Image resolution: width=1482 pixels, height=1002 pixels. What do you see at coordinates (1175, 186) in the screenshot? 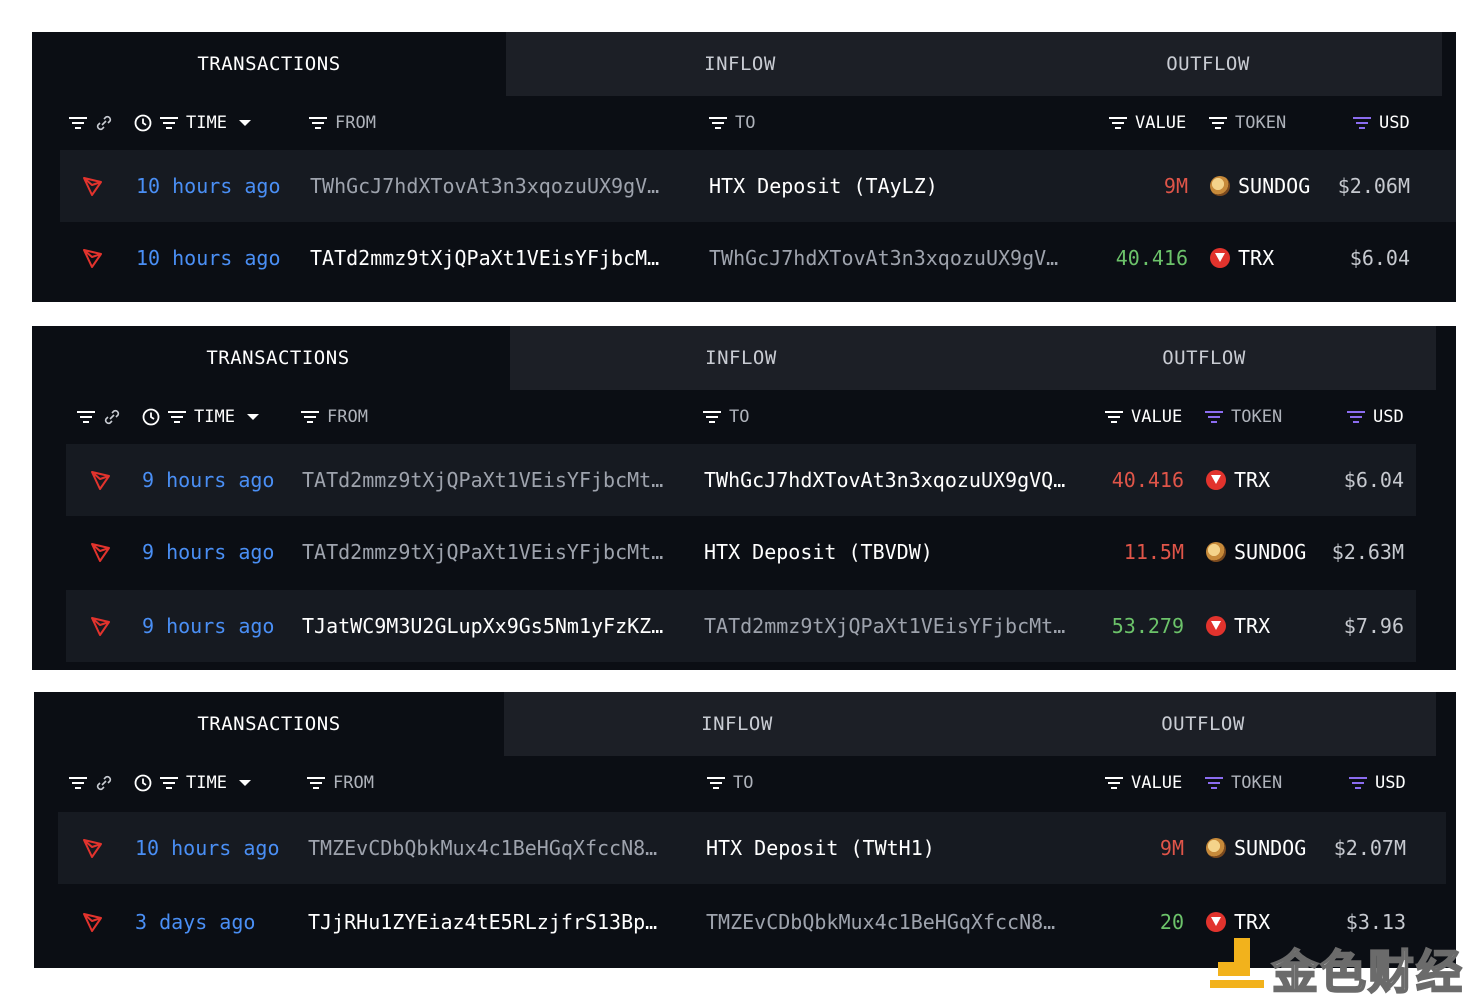
I see `value-amount: 9M` at bounding box center [1175, 186].